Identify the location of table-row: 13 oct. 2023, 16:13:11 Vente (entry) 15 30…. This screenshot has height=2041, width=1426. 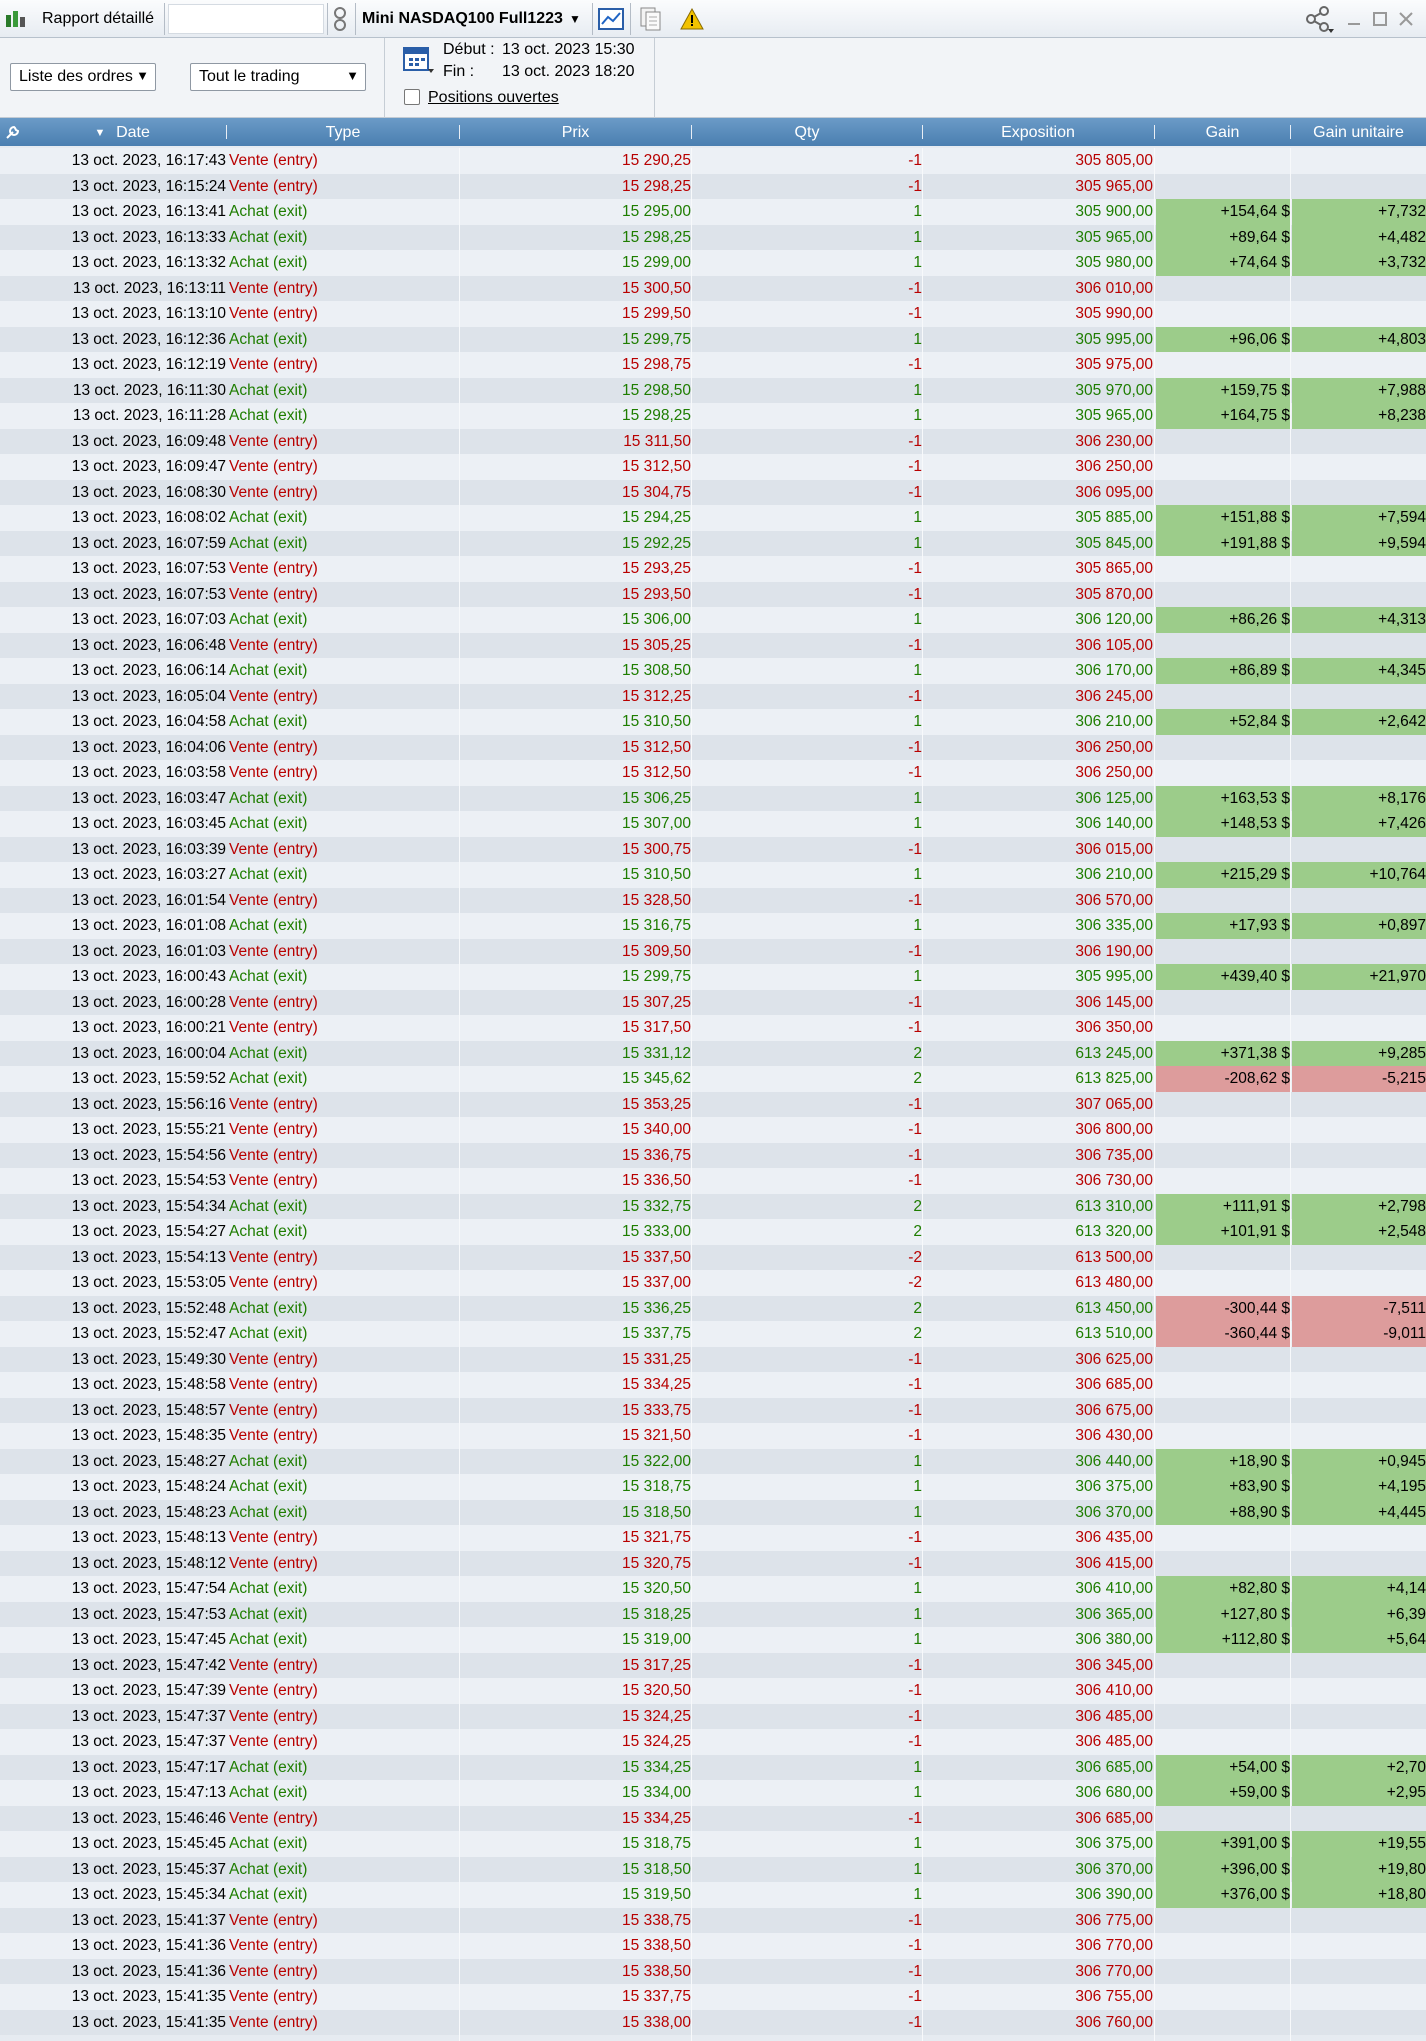
(713, 288).